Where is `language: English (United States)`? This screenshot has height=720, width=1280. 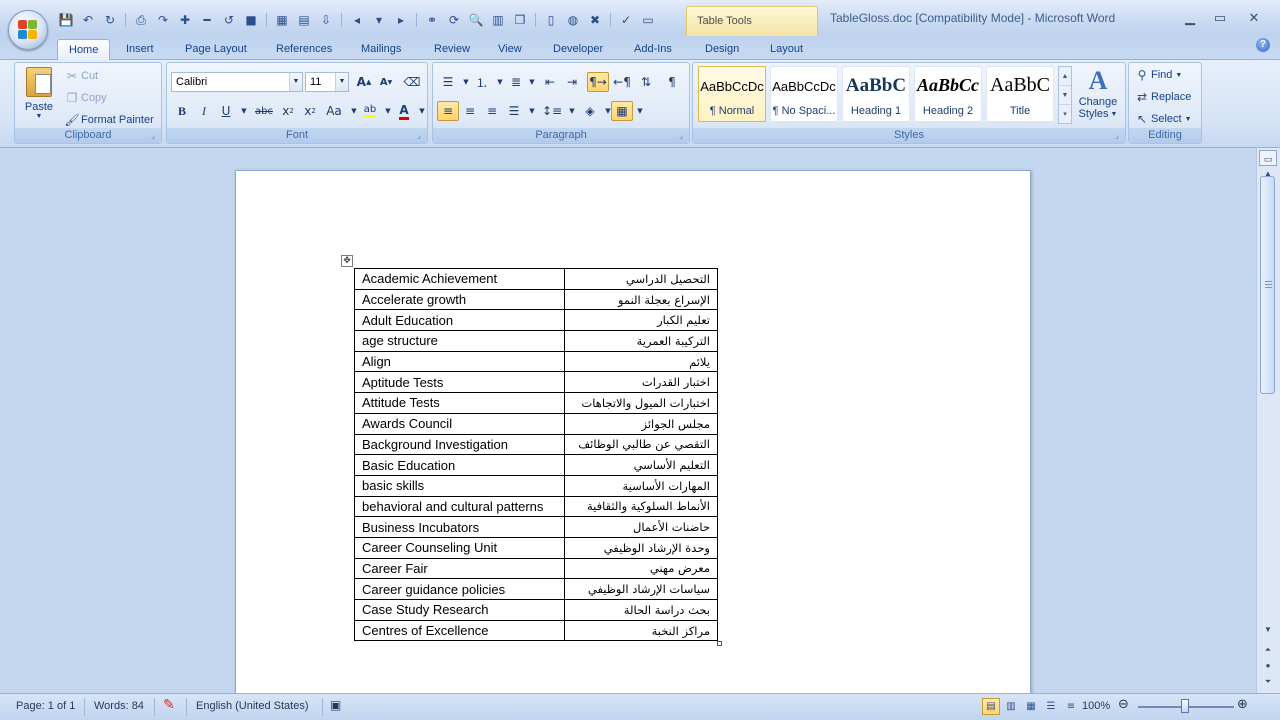
language: English (United States) is located at coordinates (252, 706).